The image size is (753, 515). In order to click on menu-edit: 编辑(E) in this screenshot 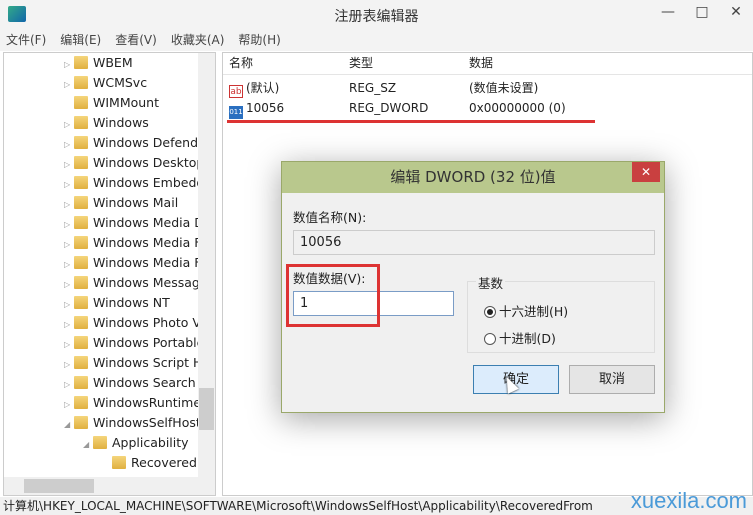, I will do `click(80, 40)`.